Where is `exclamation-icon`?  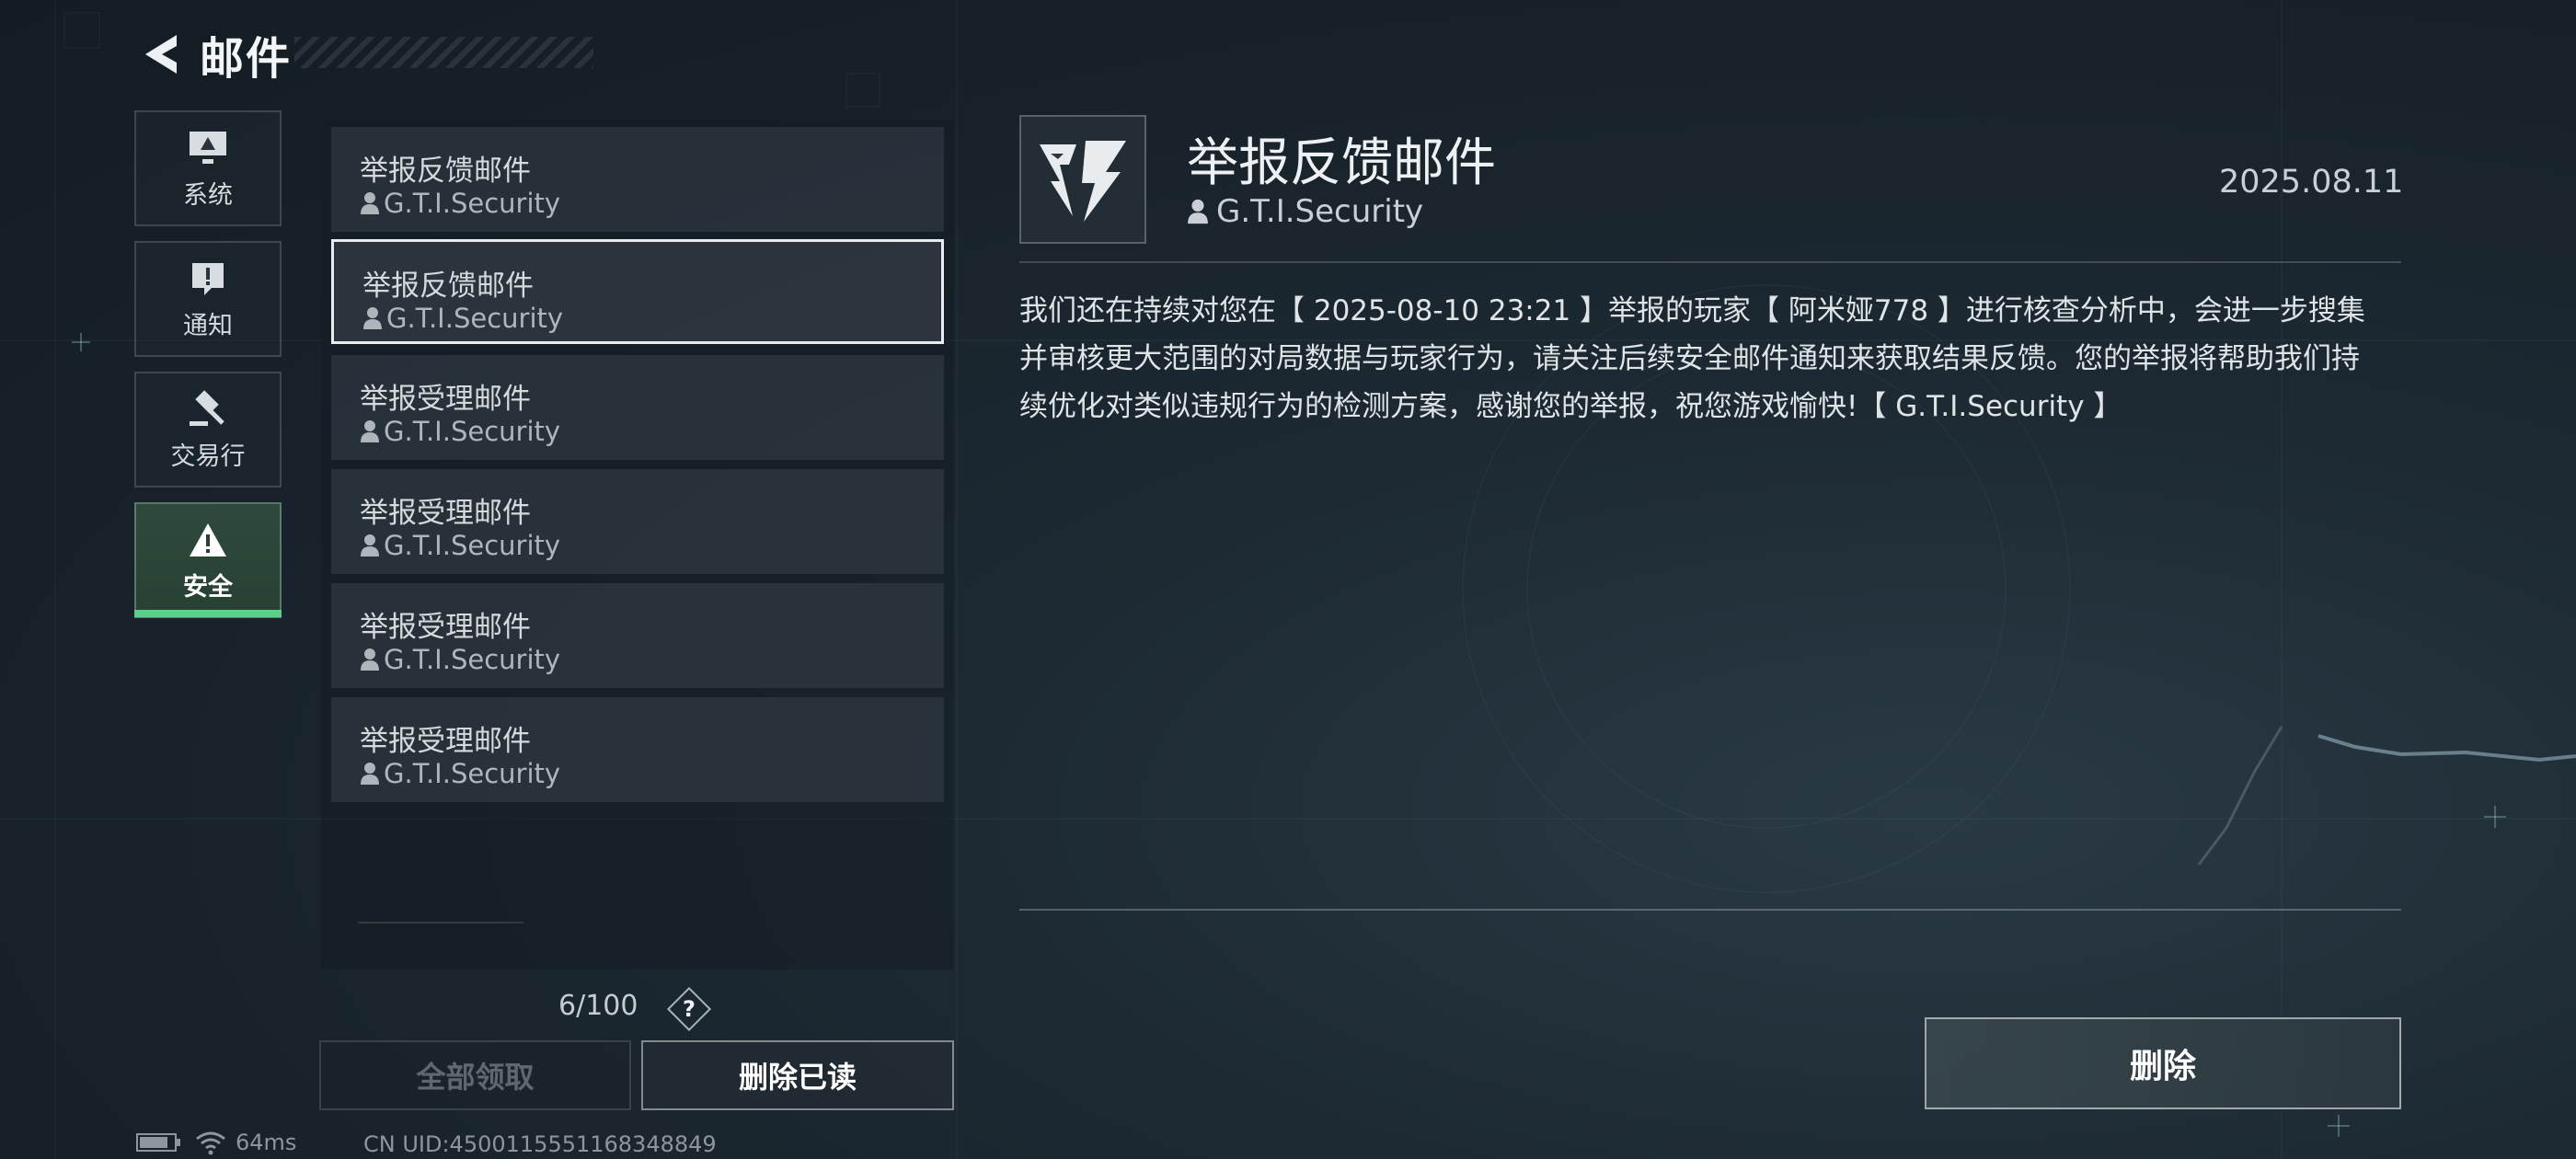
exclamation-icon is located at coordinates (208, 279).